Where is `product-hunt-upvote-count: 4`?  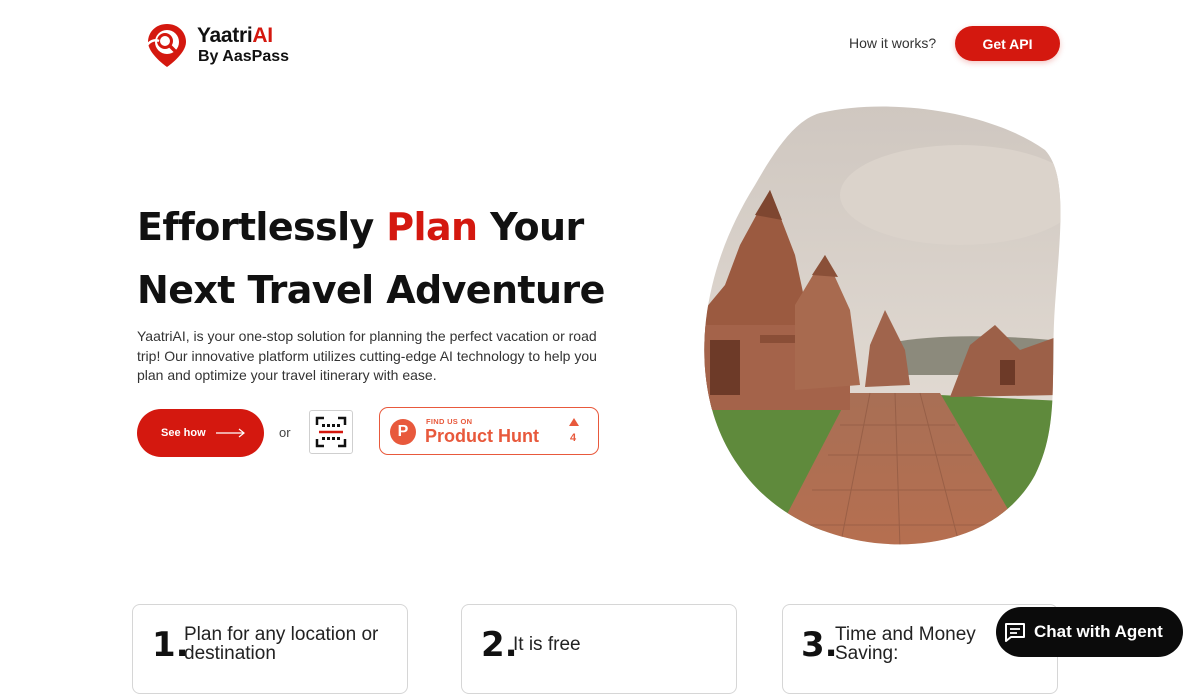
product-hunt-upvote-count: 4 is located at coordinates (573, 438).